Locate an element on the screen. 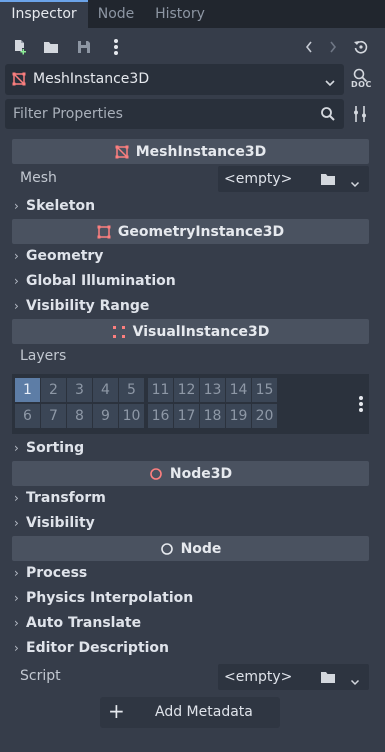 The height and width of the screenshot is (752, 385). more-icon is located at coordinates (116, 47).